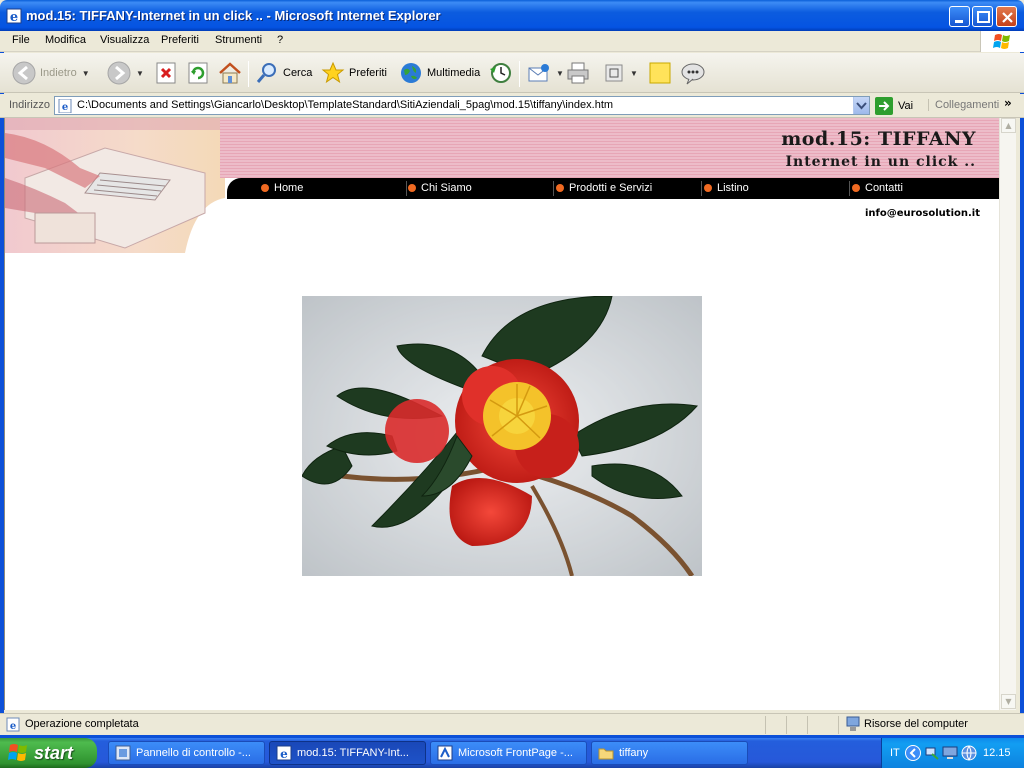  I want to click on menu-visualizza: Visualizza, so click(124, 40).